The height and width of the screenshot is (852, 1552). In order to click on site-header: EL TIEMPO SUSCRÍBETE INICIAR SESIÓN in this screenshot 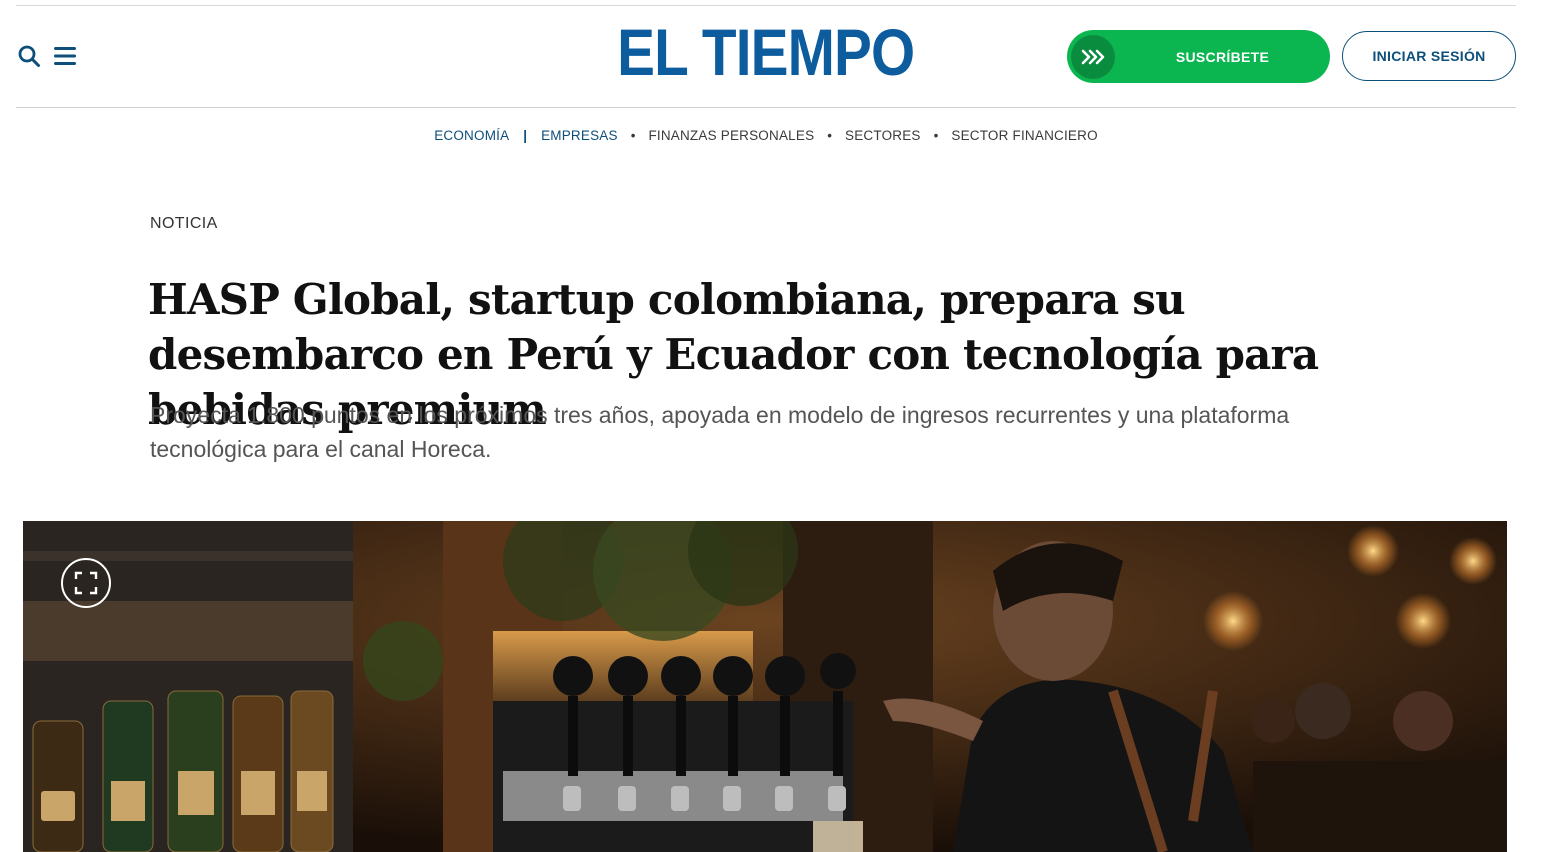, I will do `click(766, 57)`.